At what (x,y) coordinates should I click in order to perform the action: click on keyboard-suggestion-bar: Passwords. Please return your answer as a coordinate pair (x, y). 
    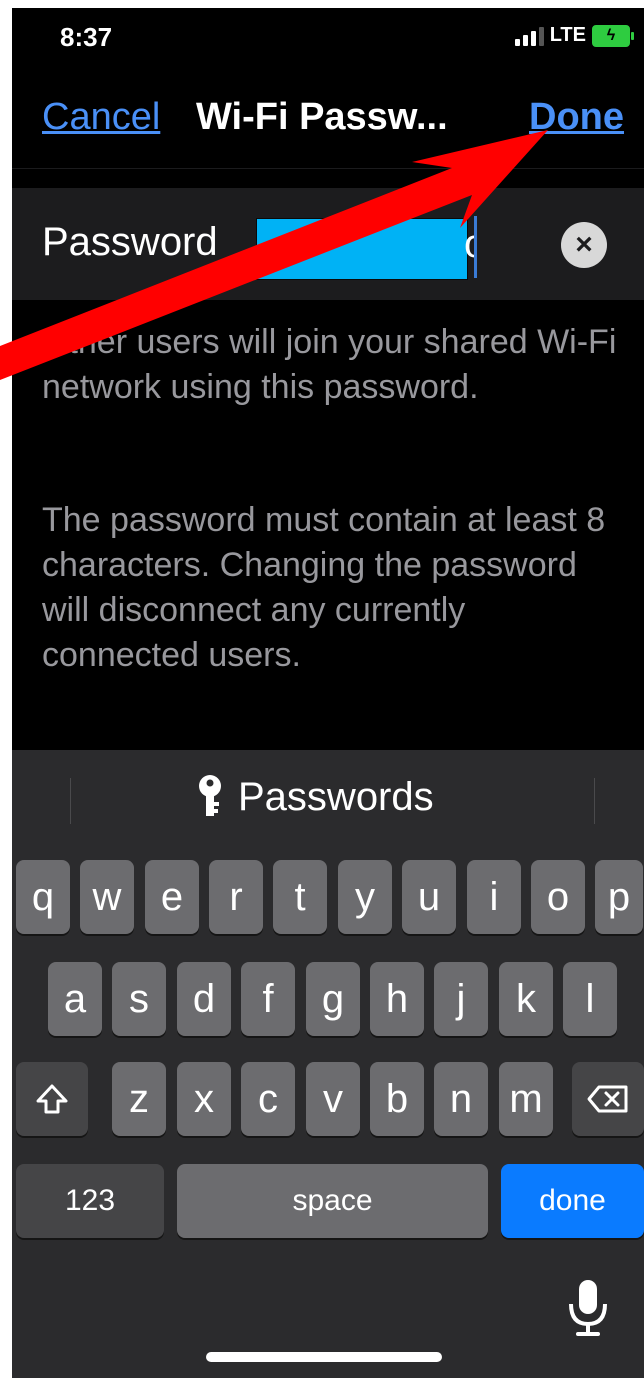
    Looking at the image, I should click on (328, 800).